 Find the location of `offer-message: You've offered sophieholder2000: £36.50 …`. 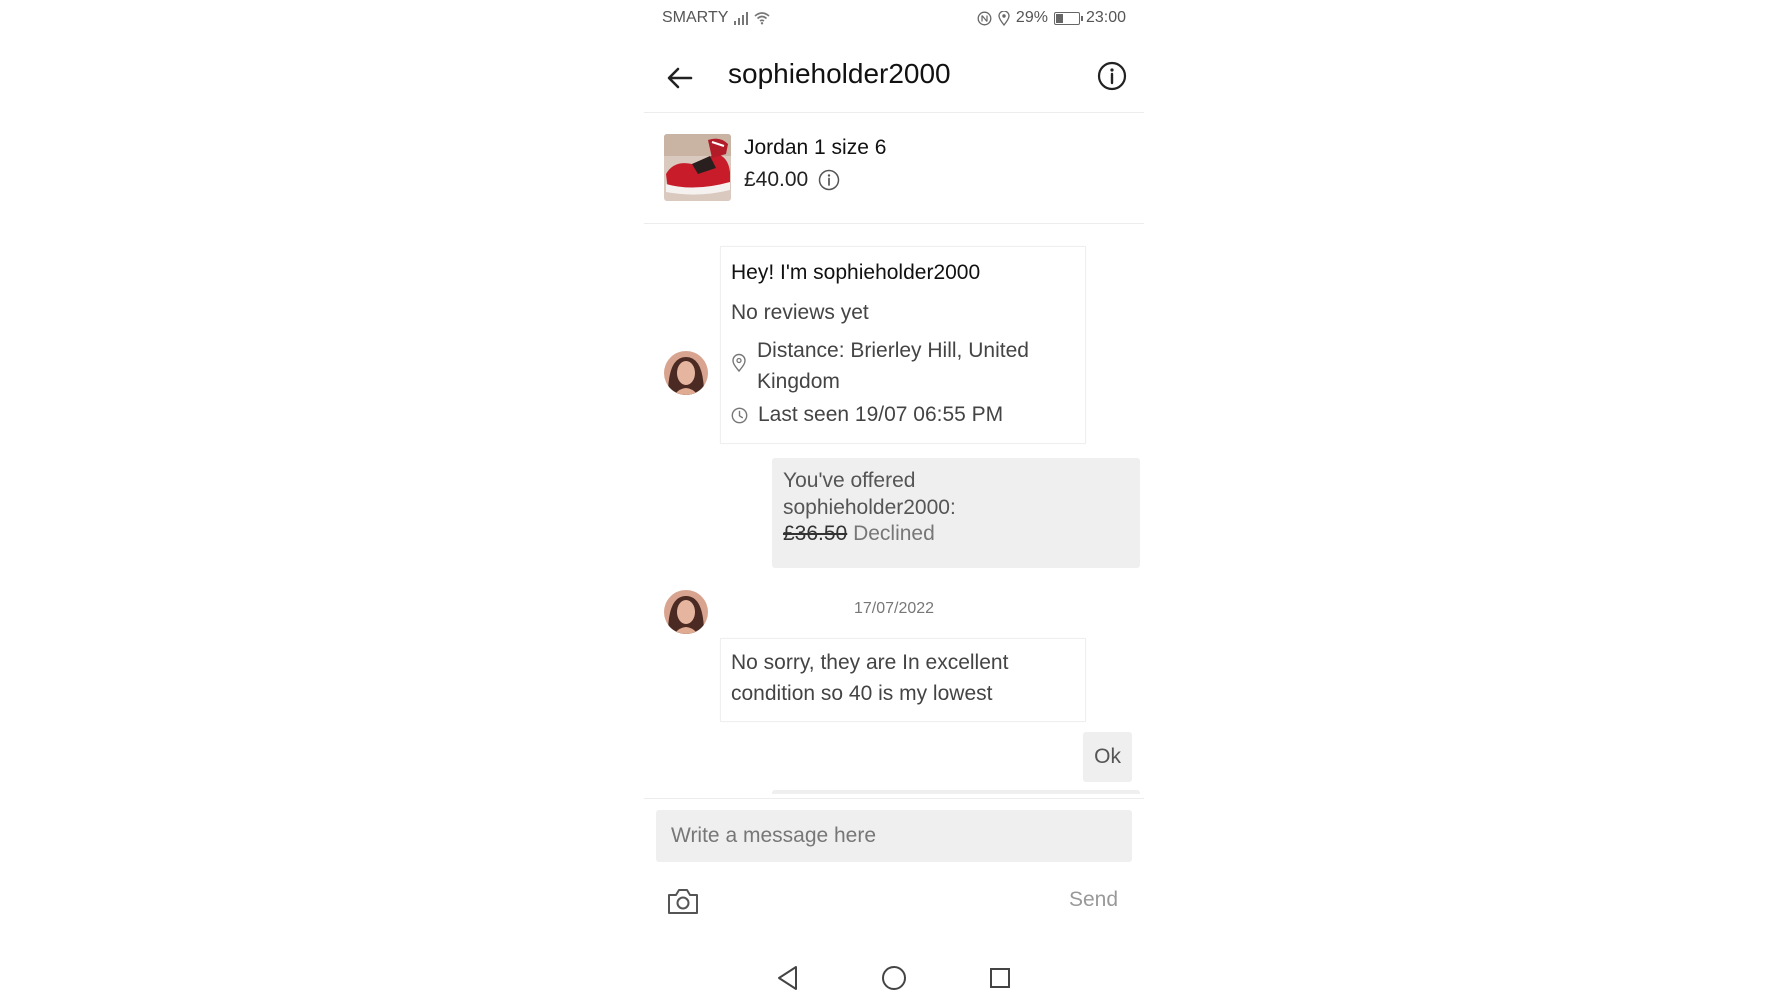

offer-message: You've offered sophieholder2000: £36.50 … is located at coordinates (956, 513).